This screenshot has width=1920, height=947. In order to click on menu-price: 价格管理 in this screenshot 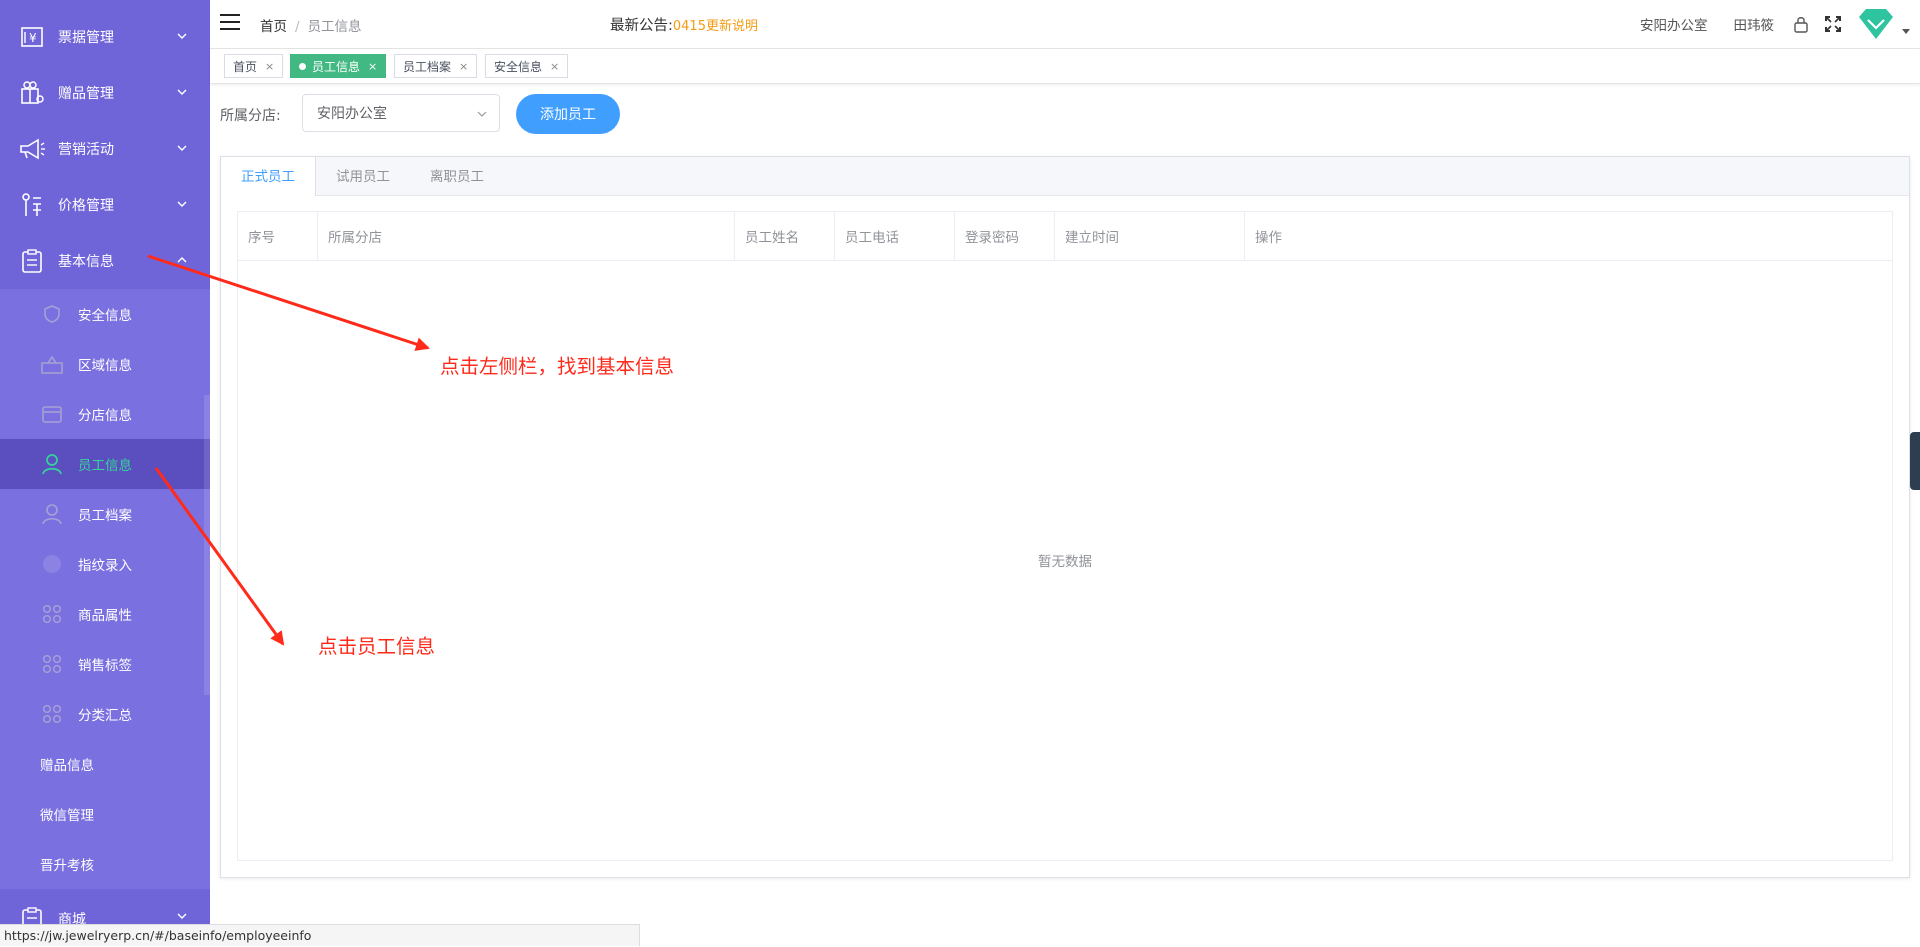, I will do `click(105, 205)`.